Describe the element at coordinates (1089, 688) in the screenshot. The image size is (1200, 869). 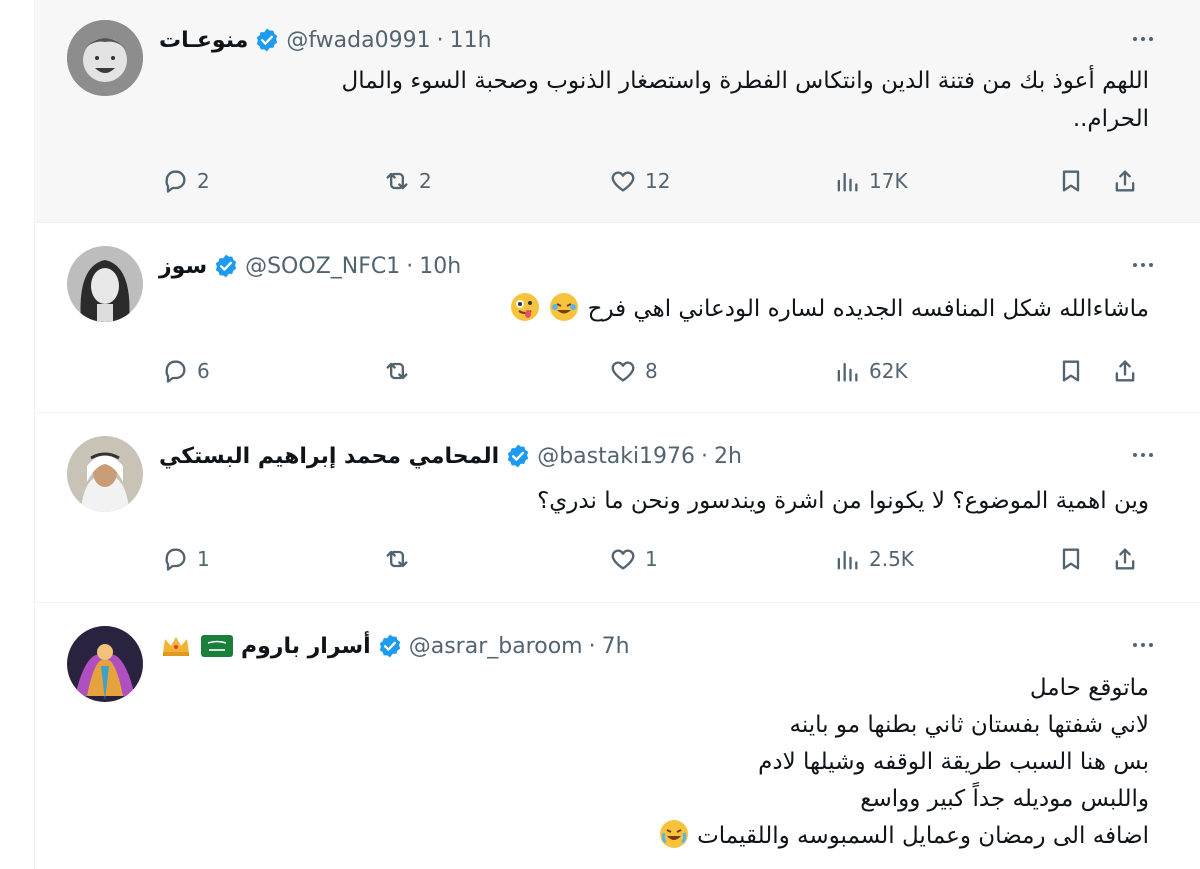
I see `tweet-text-line: ماتوقع حامل` at that location.